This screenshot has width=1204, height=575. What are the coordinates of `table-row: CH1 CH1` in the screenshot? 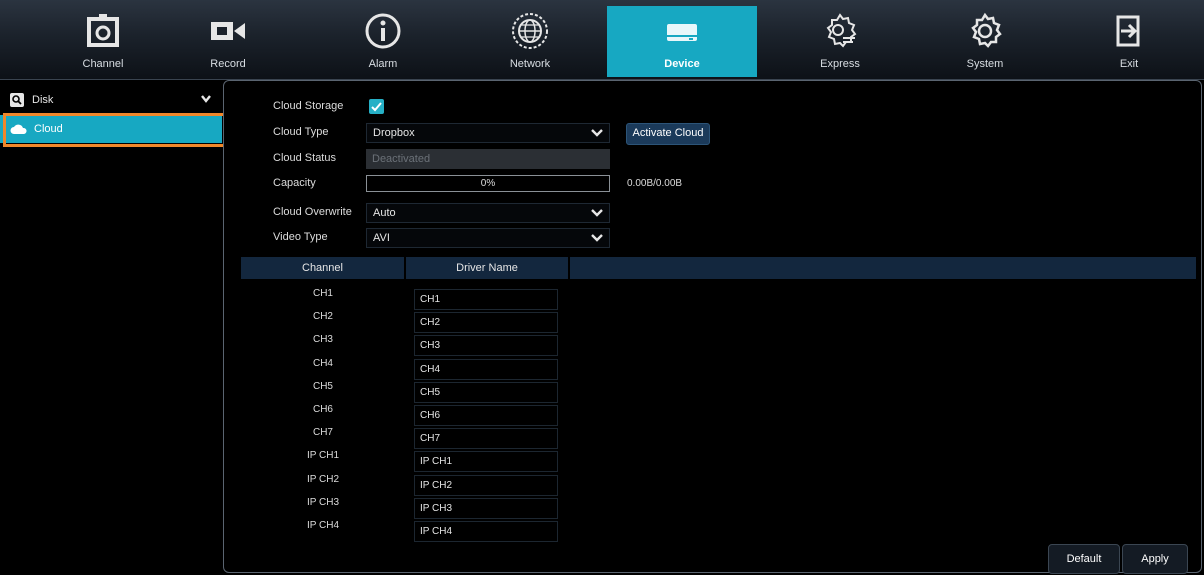 It's located at (401, 298).